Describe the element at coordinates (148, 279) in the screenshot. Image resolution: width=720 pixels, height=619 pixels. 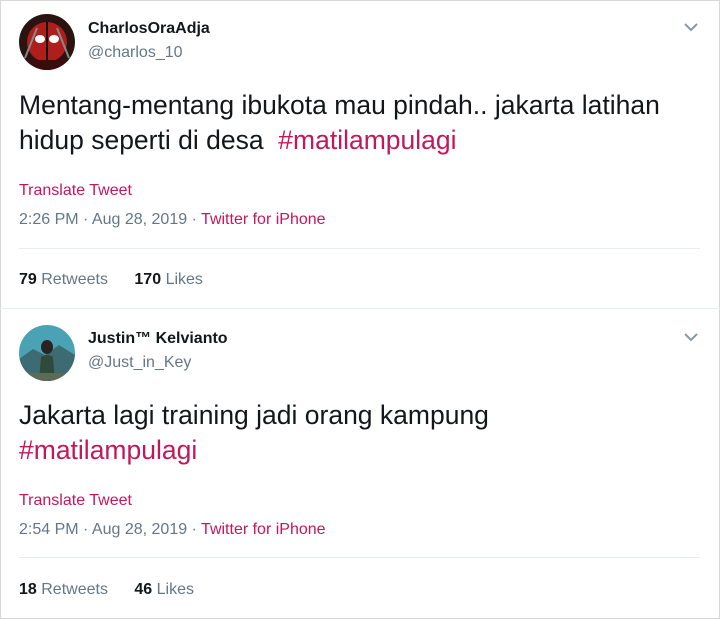
I see `likes-count: 170` at that location.